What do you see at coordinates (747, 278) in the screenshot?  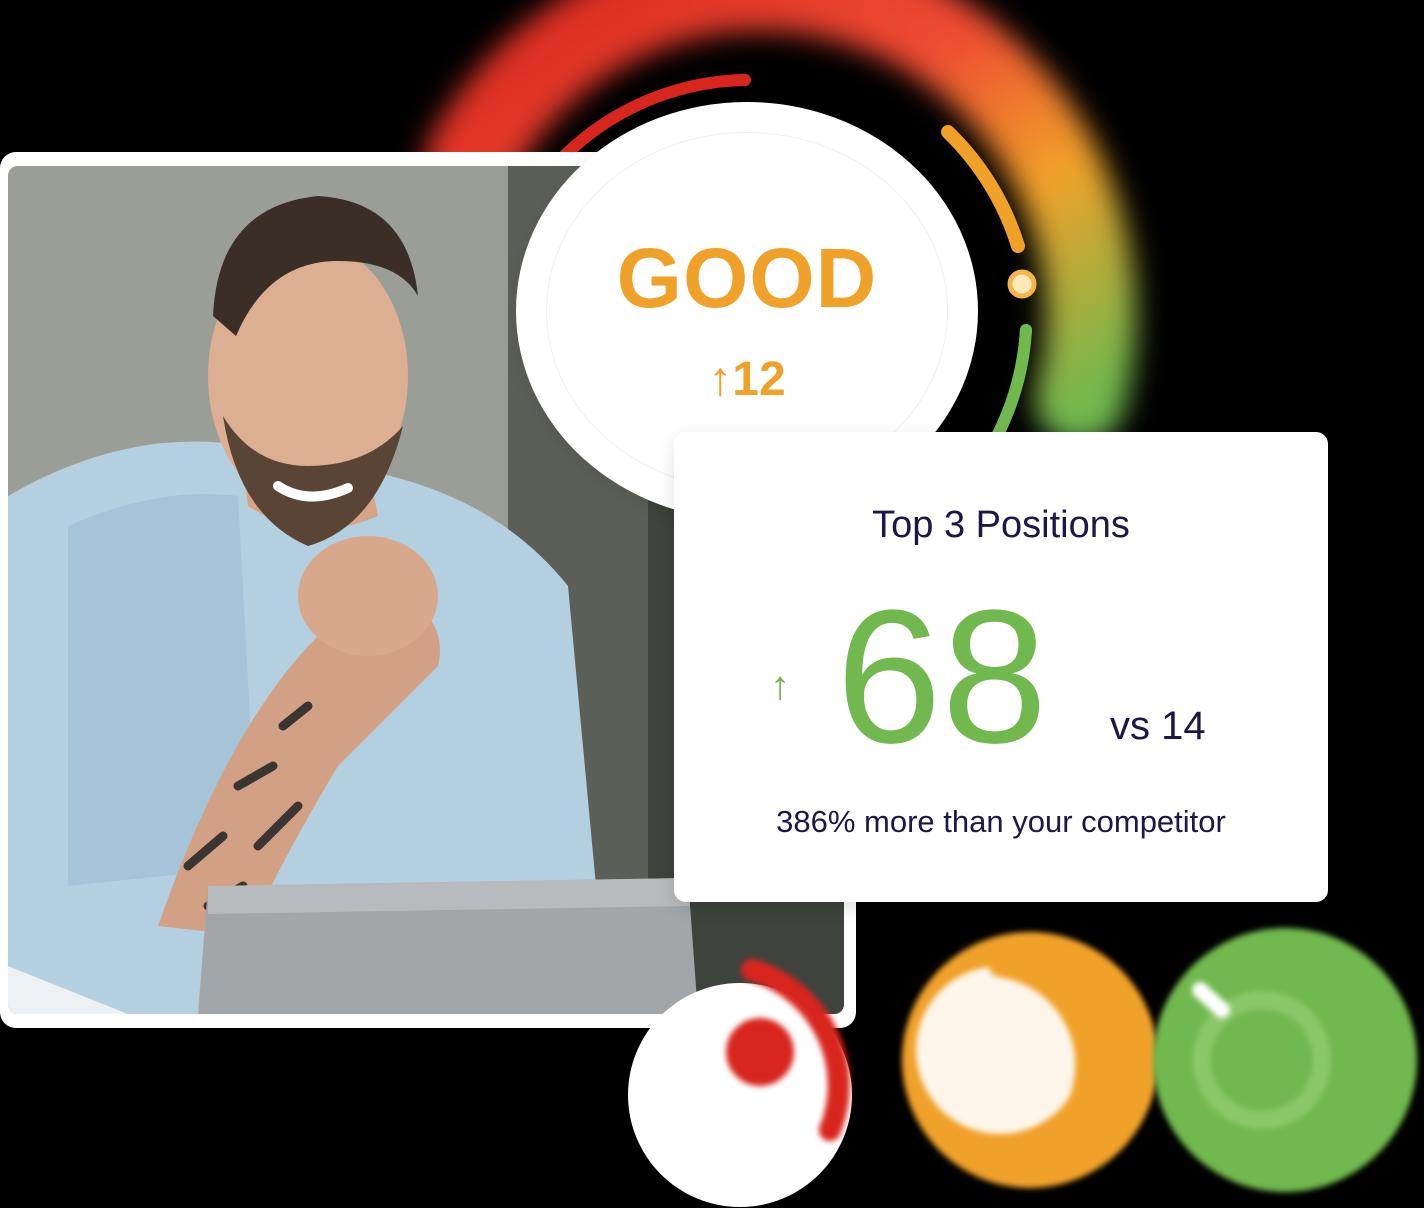 I see `score-rating: GOOD` at bounding box center [747, 278].